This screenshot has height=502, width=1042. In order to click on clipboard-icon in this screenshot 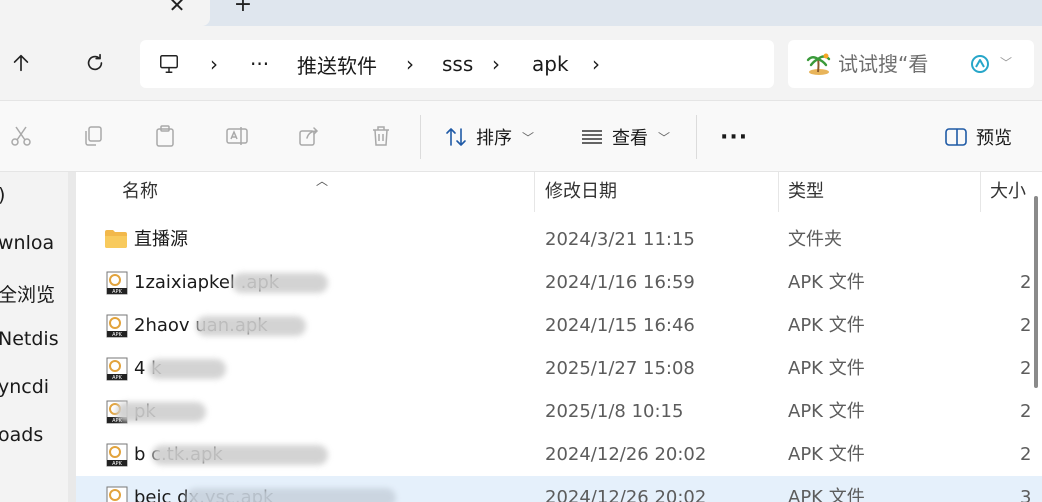, I will do `click(165, 136)`.